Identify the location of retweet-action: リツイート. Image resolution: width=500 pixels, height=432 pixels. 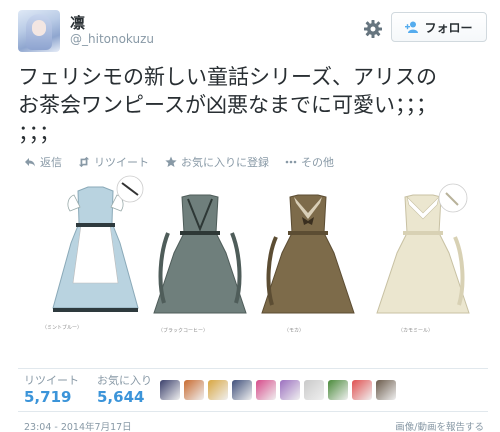
(113, 162).